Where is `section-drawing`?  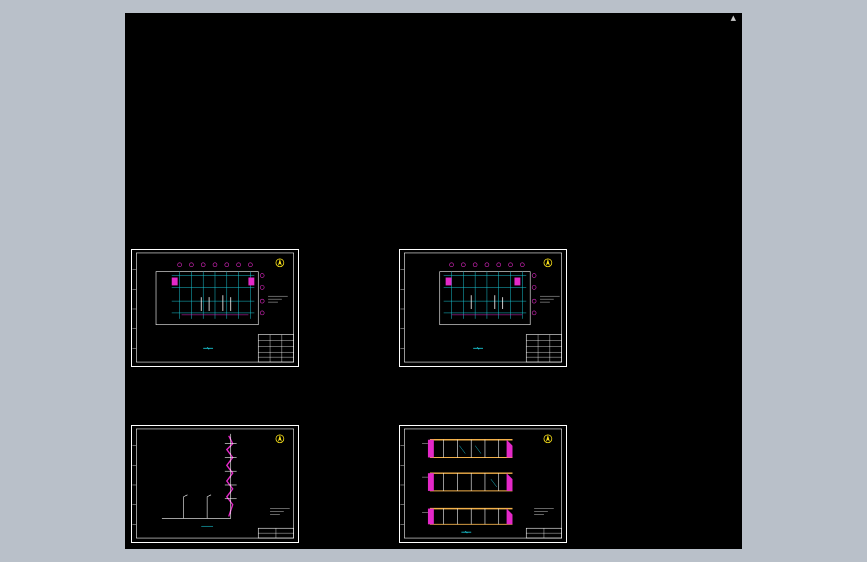
section-drawing is located at coordinates (213, 483).